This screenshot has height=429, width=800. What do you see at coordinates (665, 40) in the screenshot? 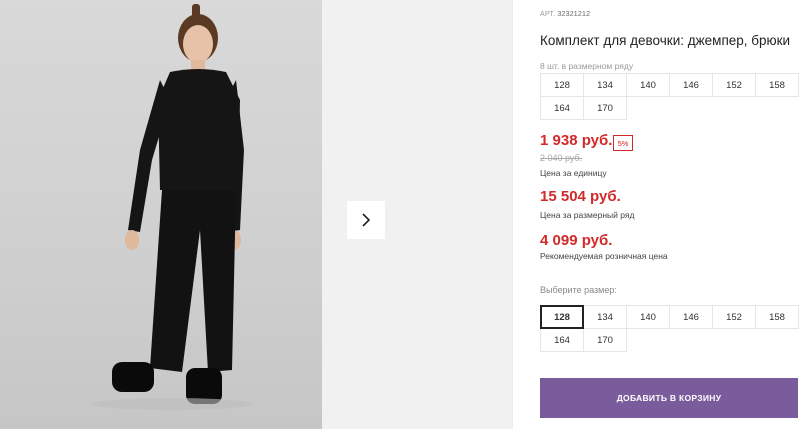
I see `product-title: Комплект для девочки: джемпер, брюки` at bounding box center [665, 40].